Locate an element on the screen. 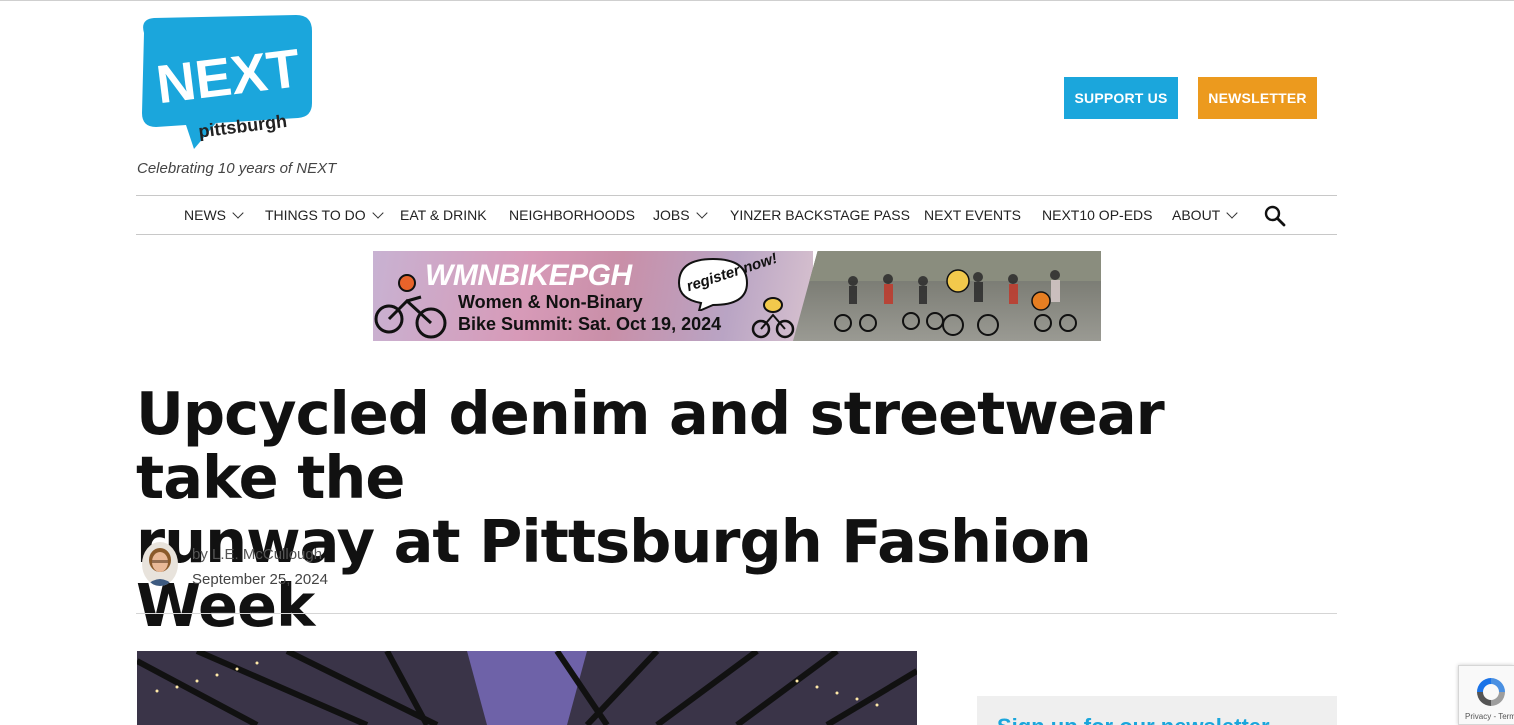  nav-item-jobs: JOBS is located at coordinates (680, 215).